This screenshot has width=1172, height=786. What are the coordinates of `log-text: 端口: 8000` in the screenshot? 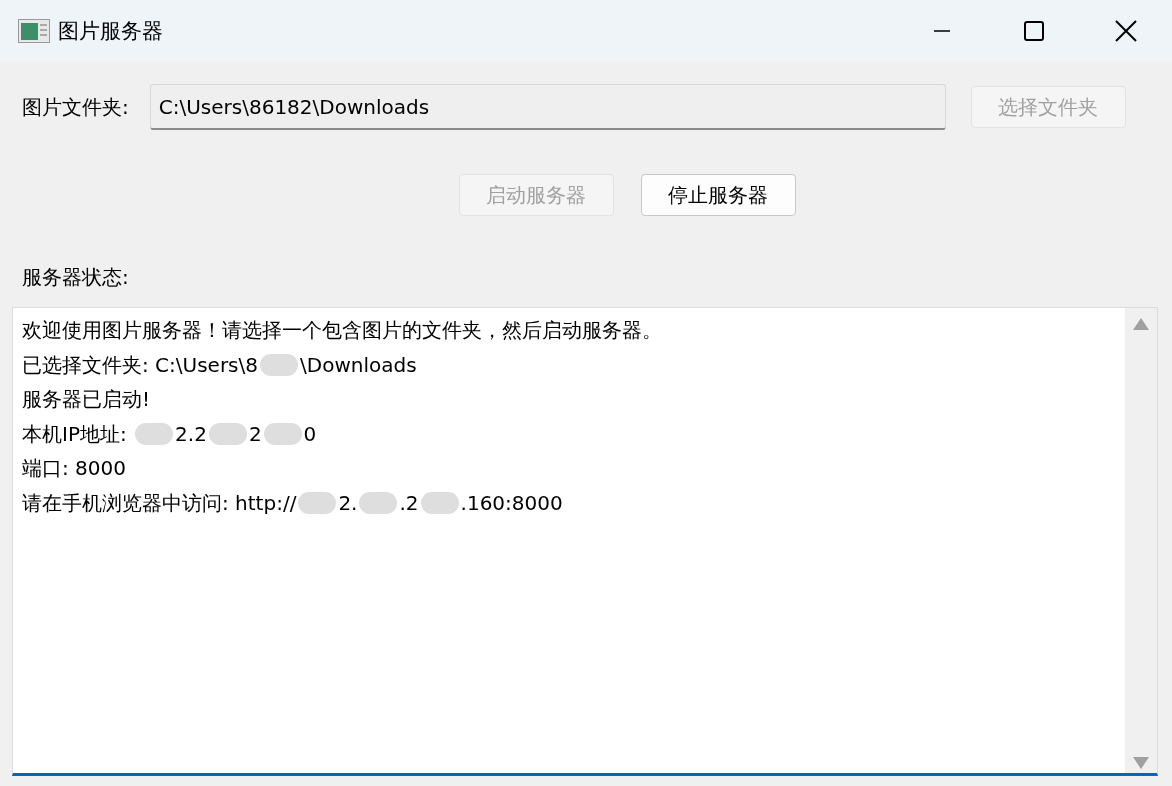 It's located at (74, 468).